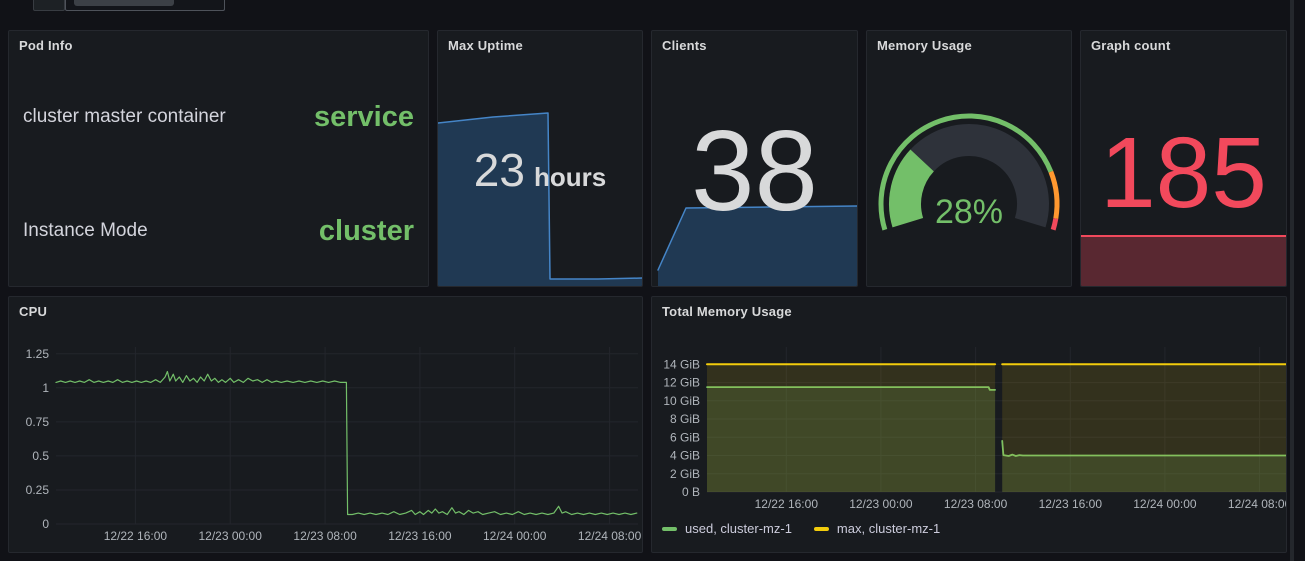  I want to click on svg-text: 10 GiB, so click(681, 401).